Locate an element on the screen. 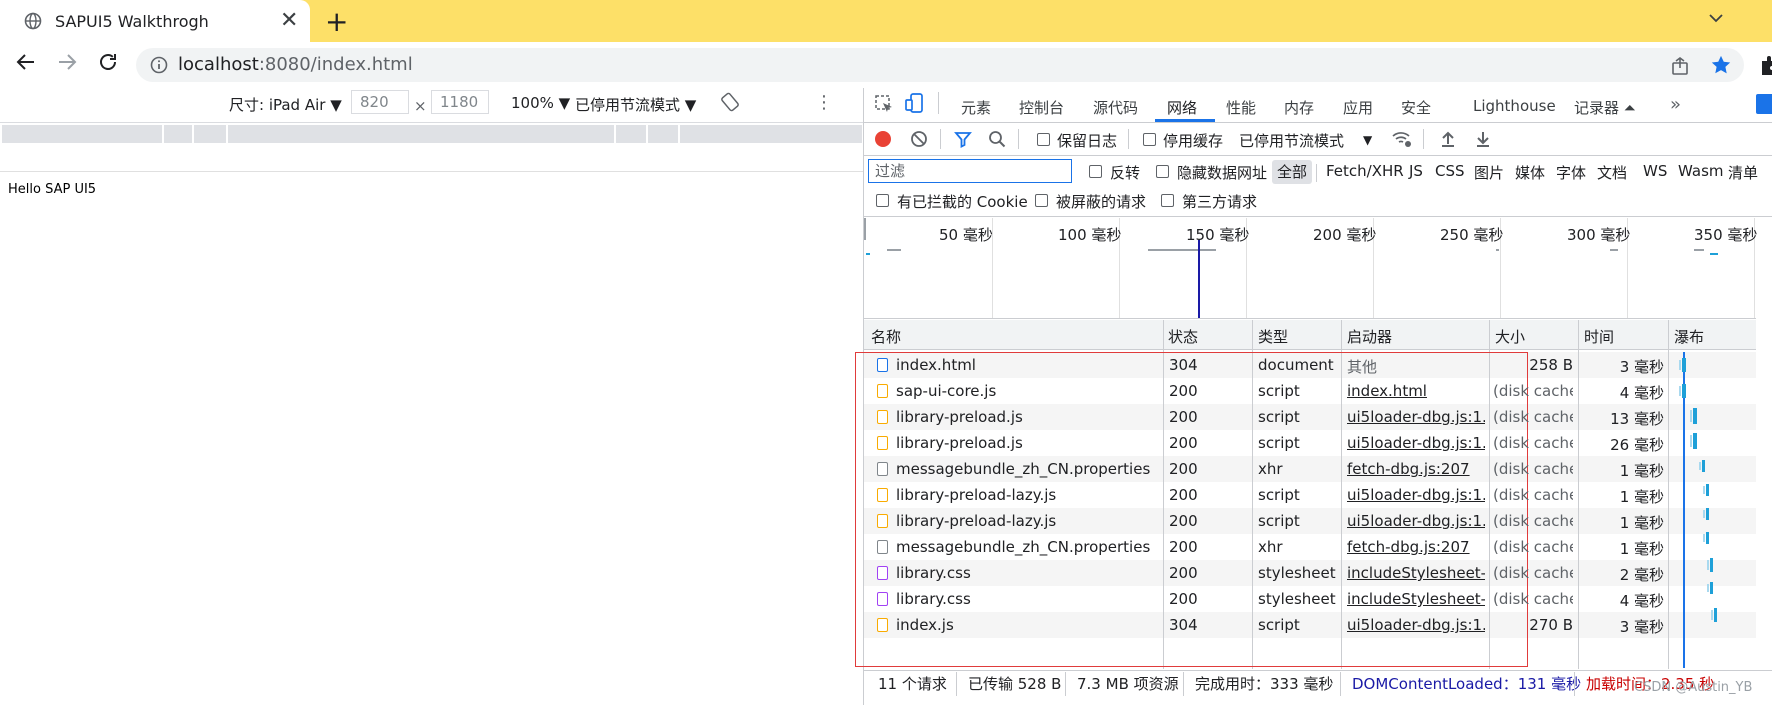 The image size is (1772, 706). new-tab-icon: + is located at coordinates (336, 21).